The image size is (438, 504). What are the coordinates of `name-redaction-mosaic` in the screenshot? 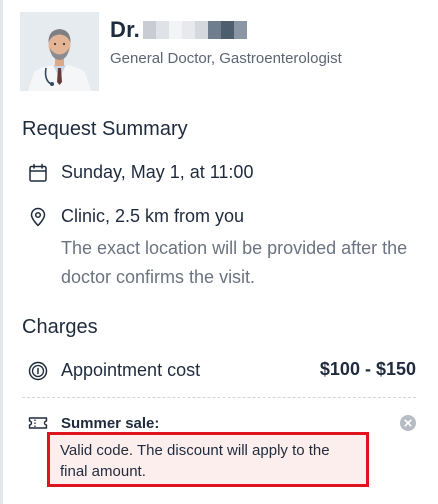 It's located at (194, 30).